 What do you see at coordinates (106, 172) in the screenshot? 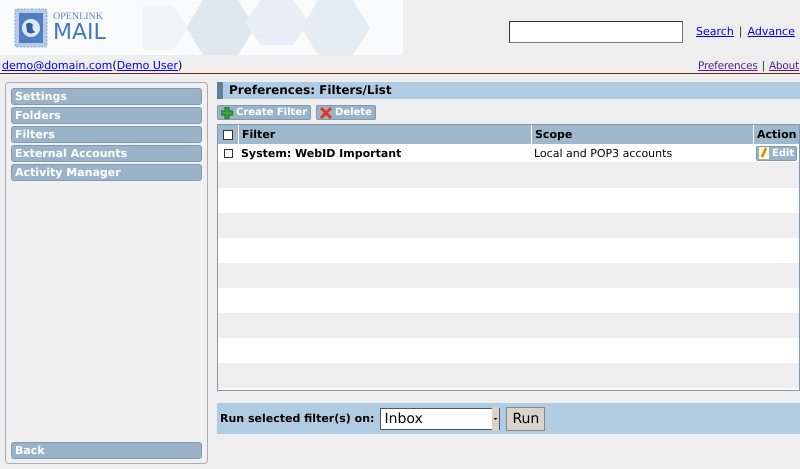
I see `sidebar-item: Activity Manager` at bounding box center [106, 172].